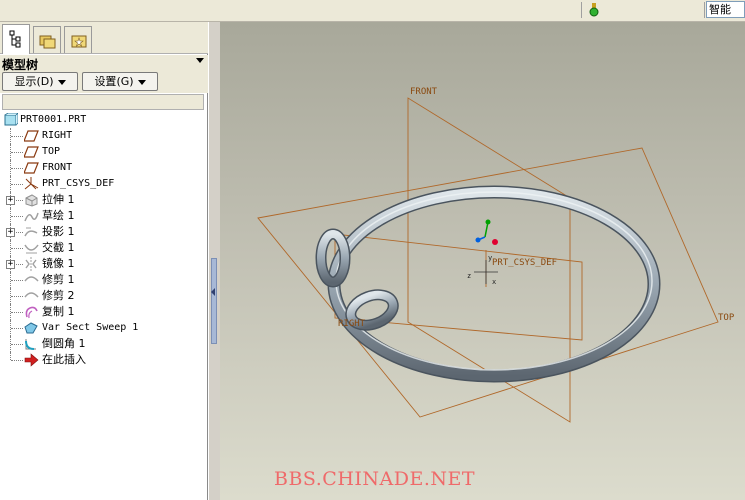 The width and height of the screenshot is (745, 500). I want to click on tree-item-label: RIGHT, so click(57, 135).